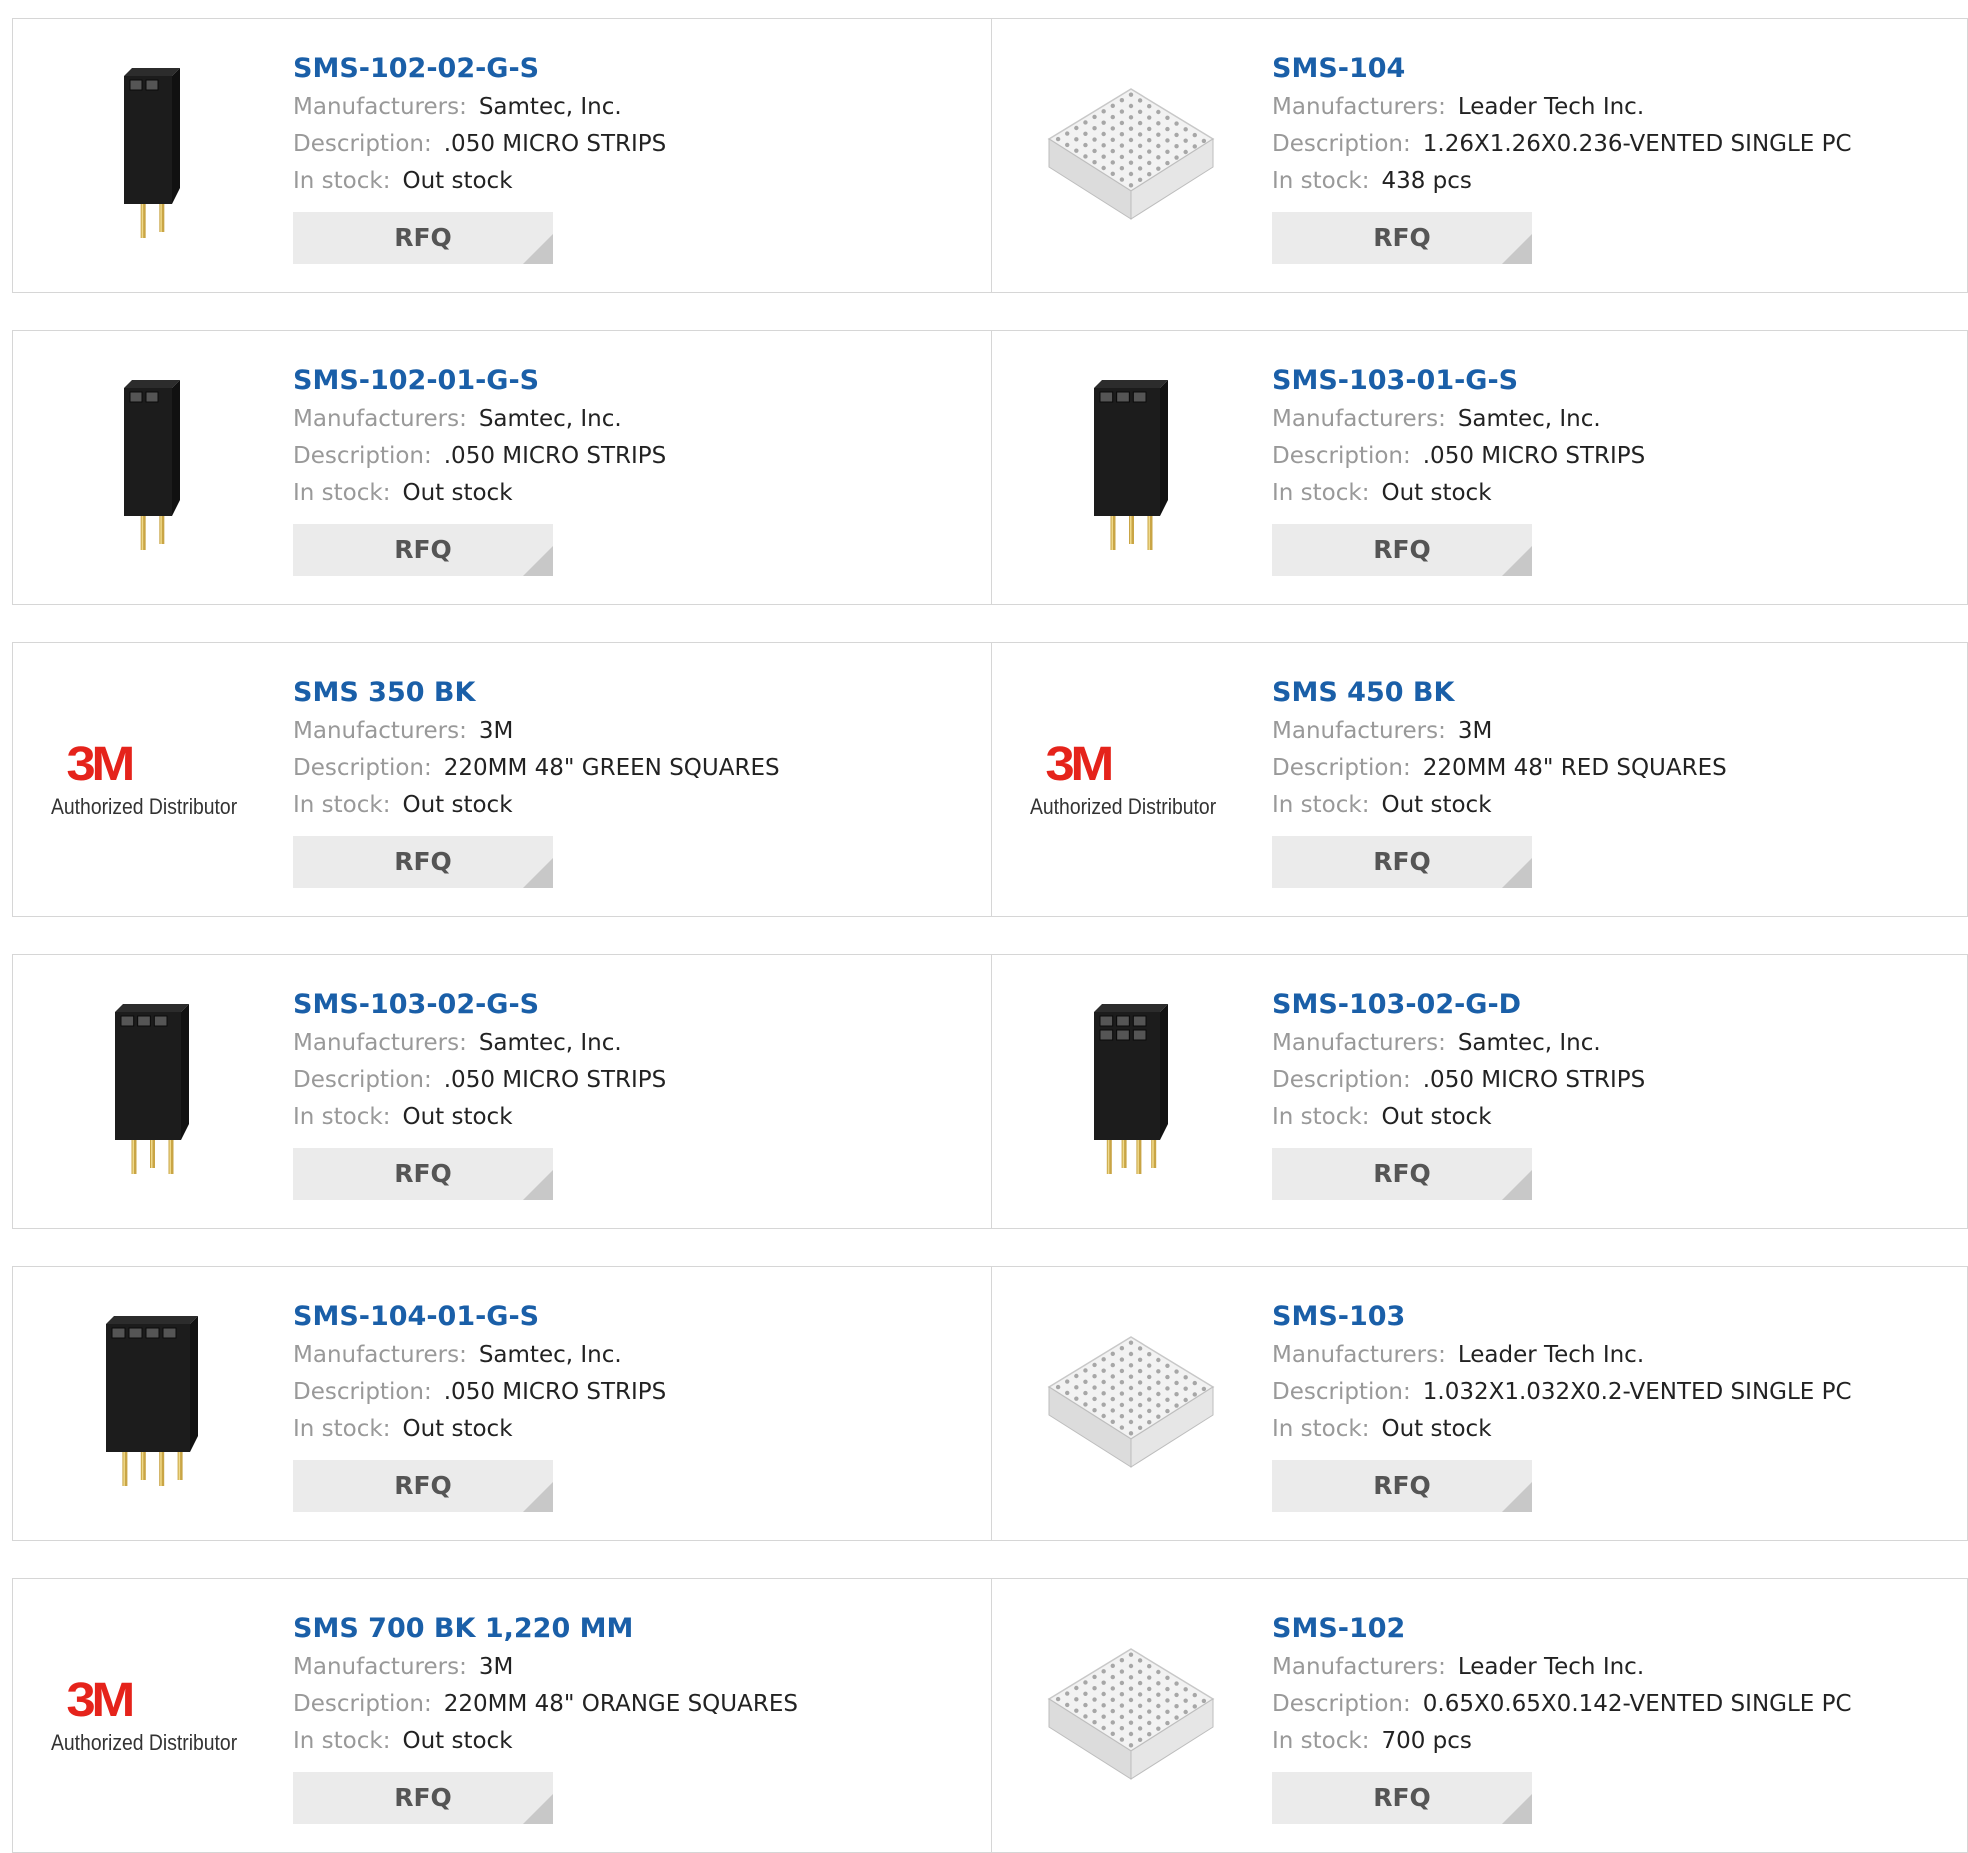 This screenshot has height=1853, width=1968. I want to click on connector-4pin-icon, so click(152, 1404).